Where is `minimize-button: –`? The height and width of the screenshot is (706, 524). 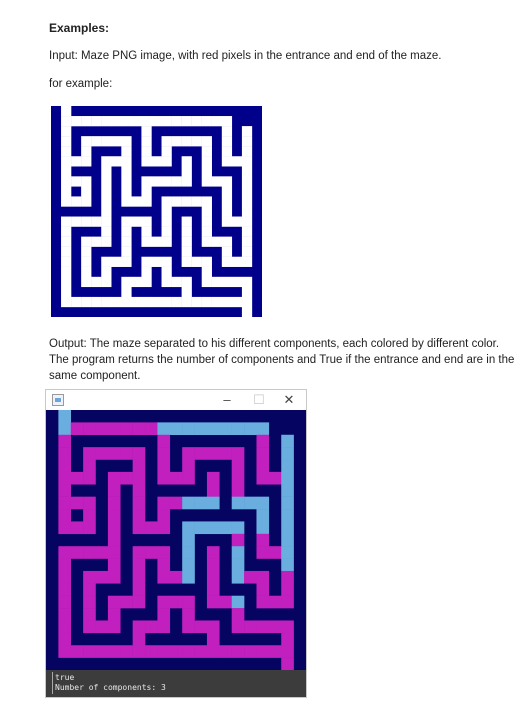
minimize-button: – is located at coordinates (227, 400).